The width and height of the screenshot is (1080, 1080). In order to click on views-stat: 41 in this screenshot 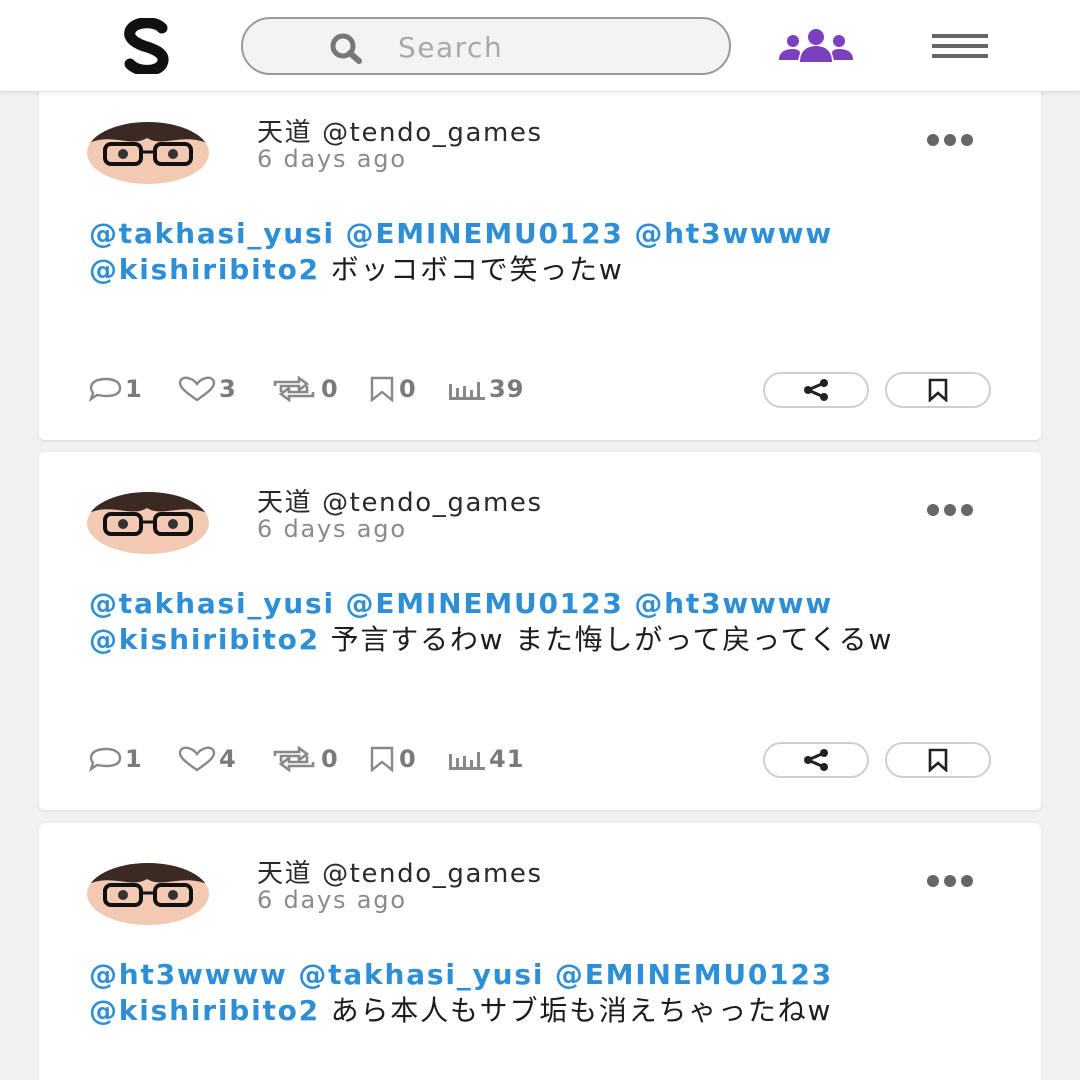, I will do `click(485, 759)`.